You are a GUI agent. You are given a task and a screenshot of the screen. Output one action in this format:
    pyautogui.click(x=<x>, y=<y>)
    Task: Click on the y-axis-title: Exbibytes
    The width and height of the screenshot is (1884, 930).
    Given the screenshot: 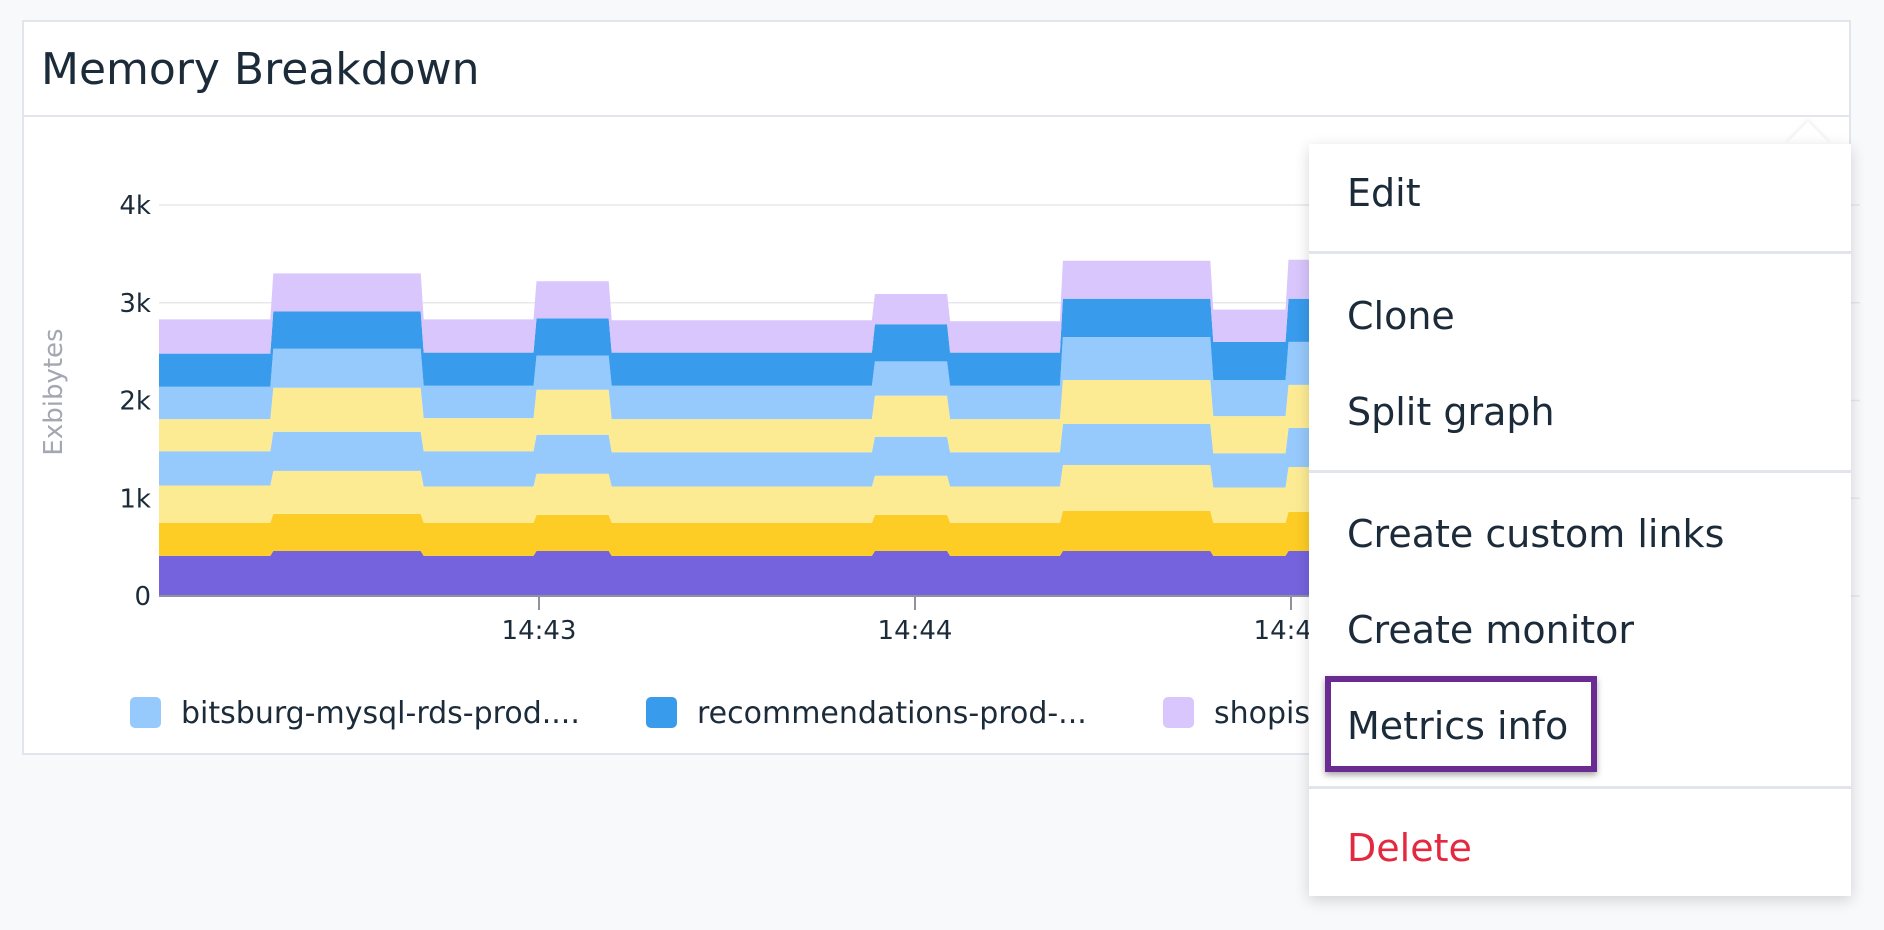 What is the action you would take?
    pyautogui.click(x=54, y=391)
    